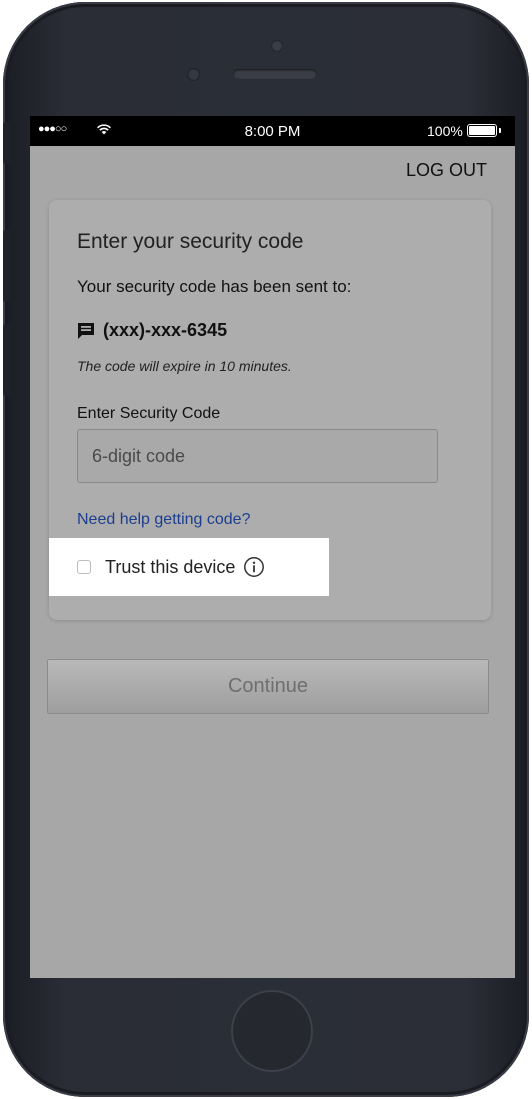  I want to click on code-field-label: Enter Security Code, so click(149, 413).